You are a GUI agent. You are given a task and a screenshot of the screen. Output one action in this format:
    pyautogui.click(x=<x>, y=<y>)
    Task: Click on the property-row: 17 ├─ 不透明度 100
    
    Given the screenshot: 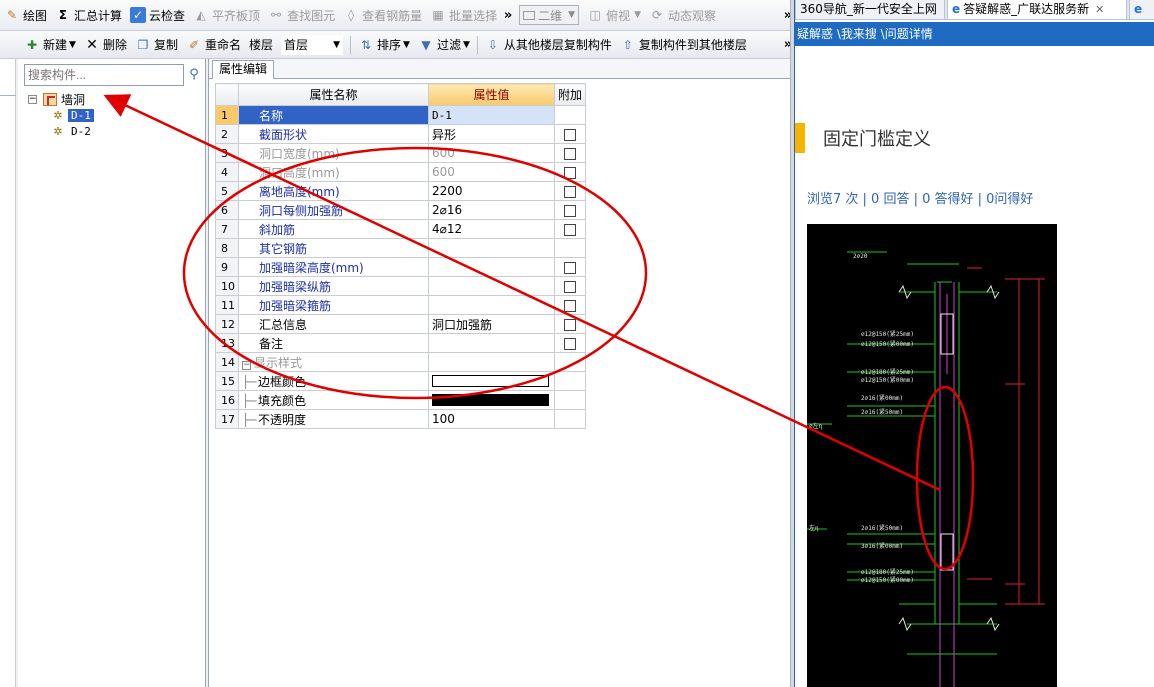 What is the action you would take?
    pyautogui.click(x=401, y=419)
    